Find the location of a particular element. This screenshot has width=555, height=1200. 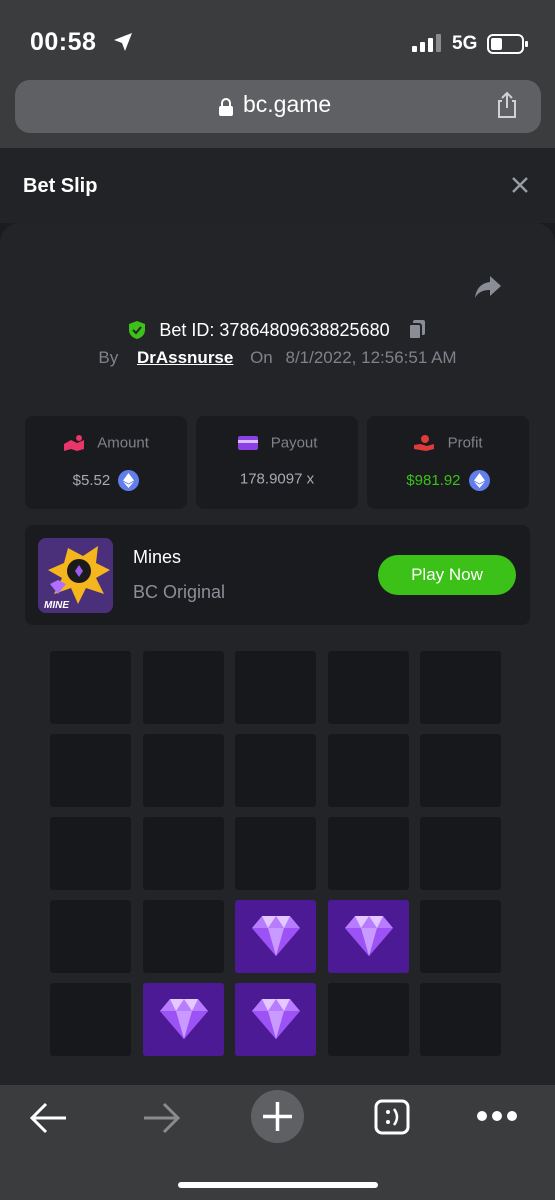

mines-art-icon: MINE is located at coordinates (75, 575).